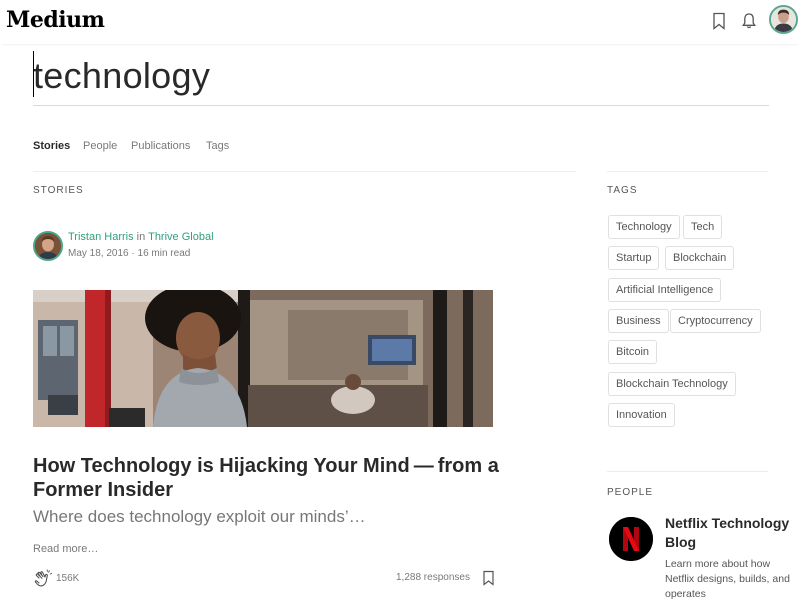 The height and width of the screenshot is (604, 800). I want to click on user-avatar-image, so click(783, 19).